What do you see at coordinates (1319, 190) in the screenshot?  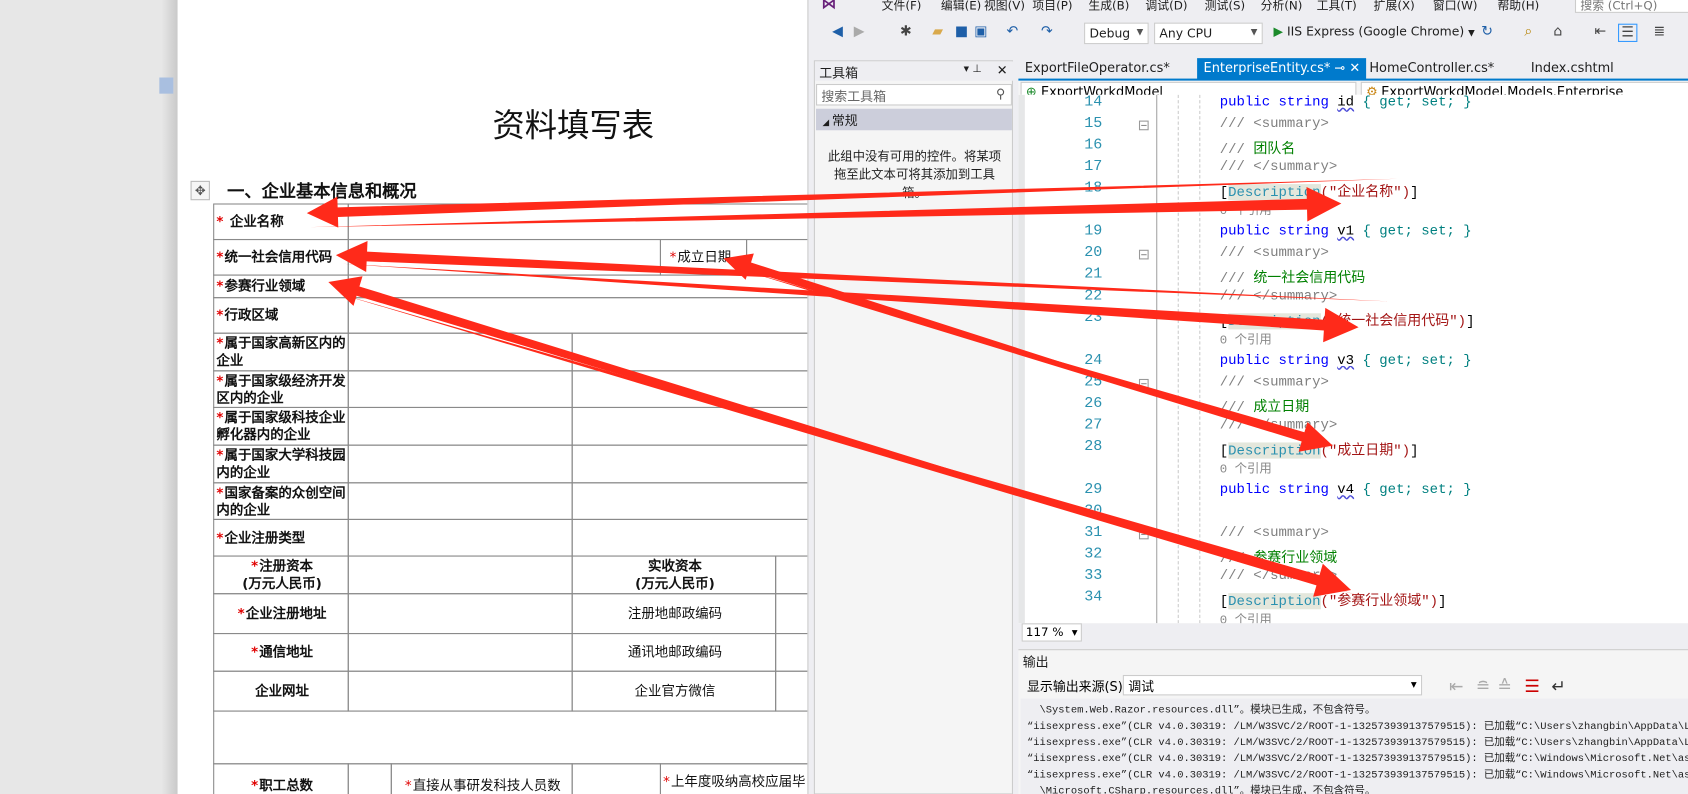 I see `code-line: [Description("企业名称")]` at bounding box center [1319, 190].